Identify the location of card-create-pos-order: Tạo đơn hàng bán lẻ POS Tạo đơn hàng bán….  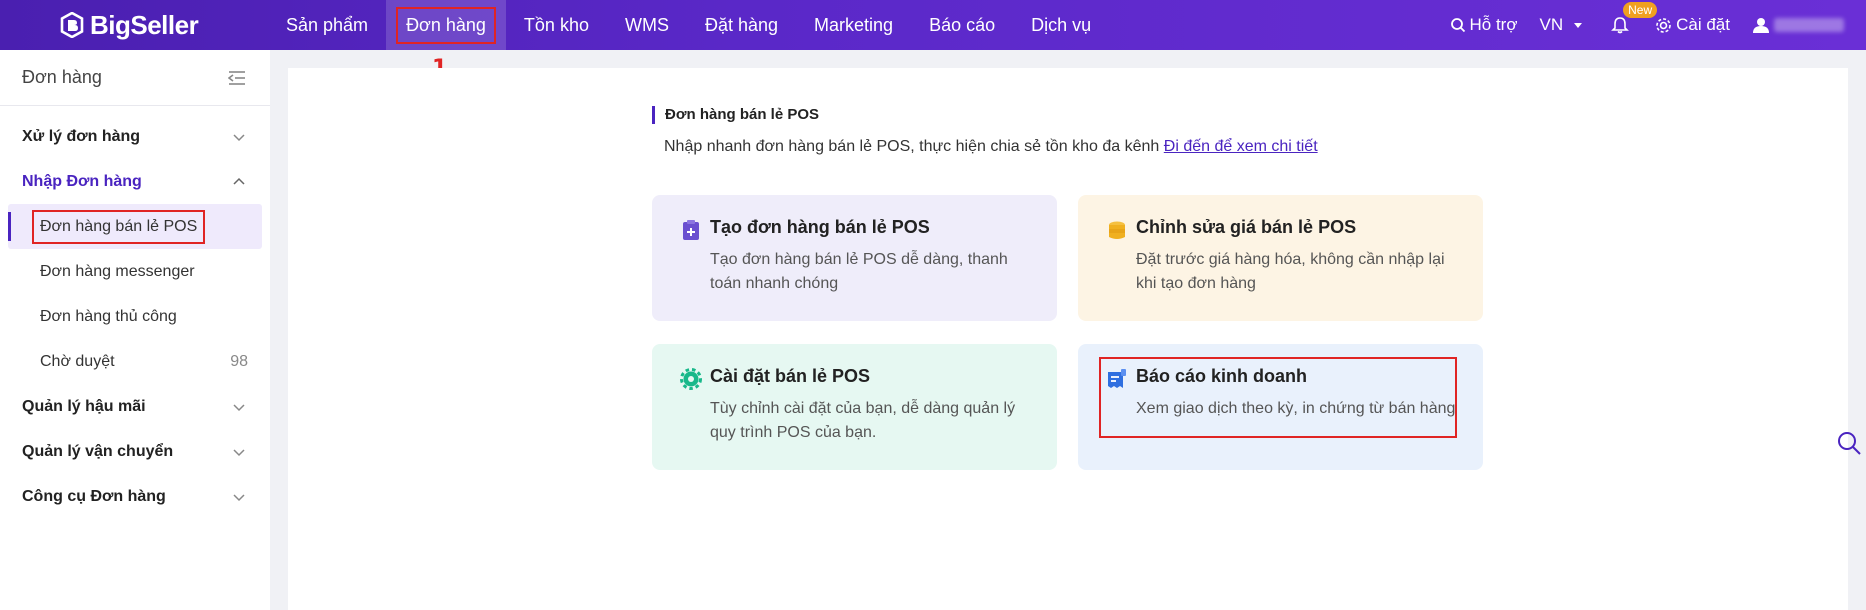
(854, 258).